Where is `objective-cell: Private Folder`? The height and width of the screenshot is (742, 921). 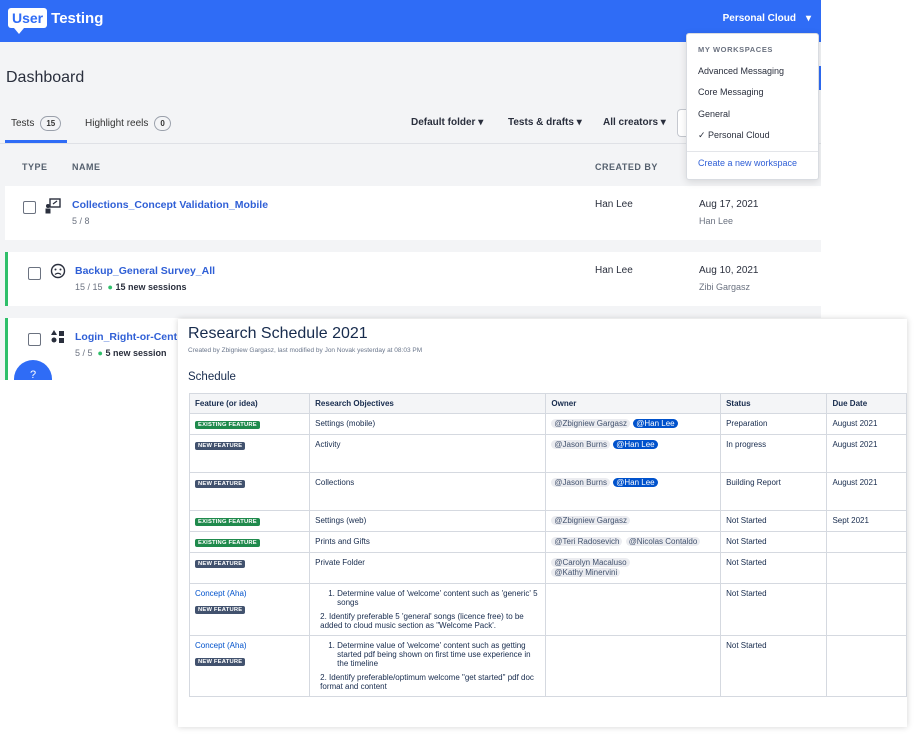
objective-cell: Private Folder is located at coordinates (428, 568).